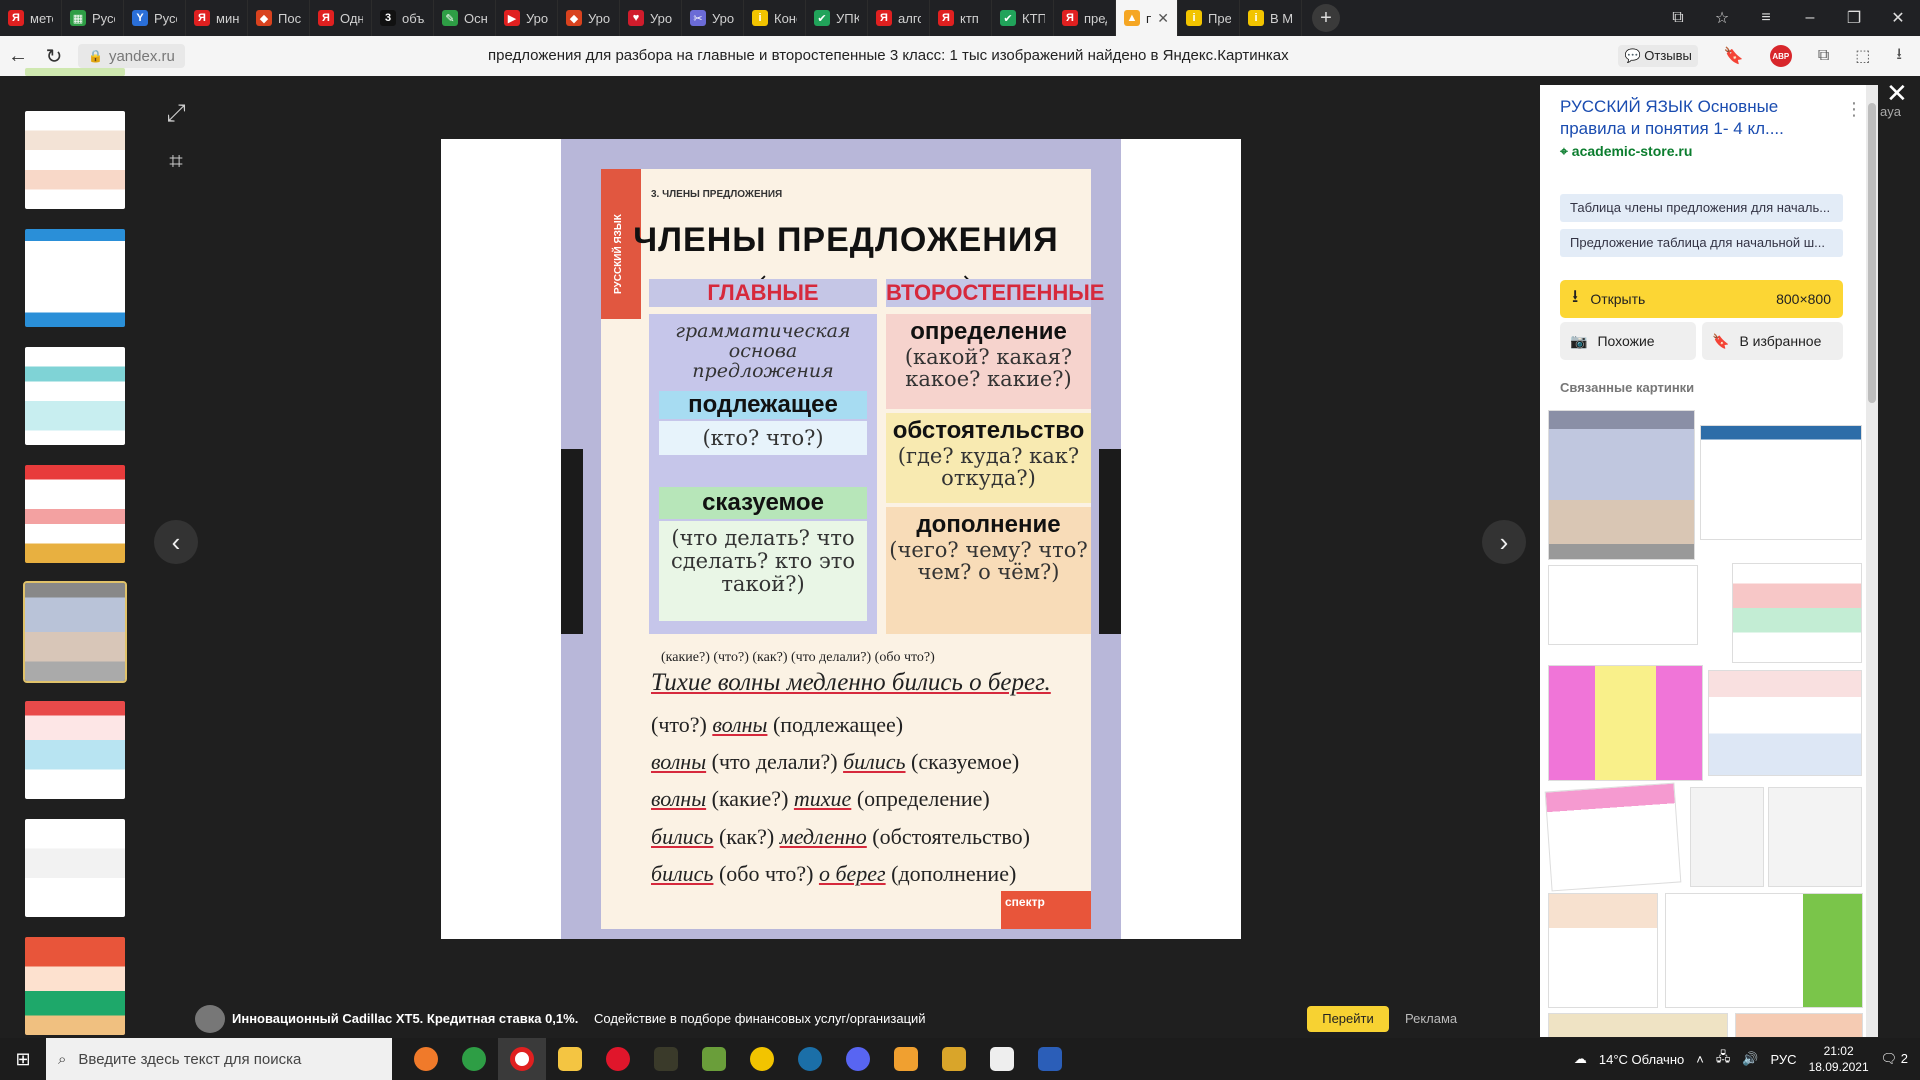 The height and width of the screenshot is (1080, 1920). I want to click on reviews-button: 💬 Отзывы, so click(1658, 56).